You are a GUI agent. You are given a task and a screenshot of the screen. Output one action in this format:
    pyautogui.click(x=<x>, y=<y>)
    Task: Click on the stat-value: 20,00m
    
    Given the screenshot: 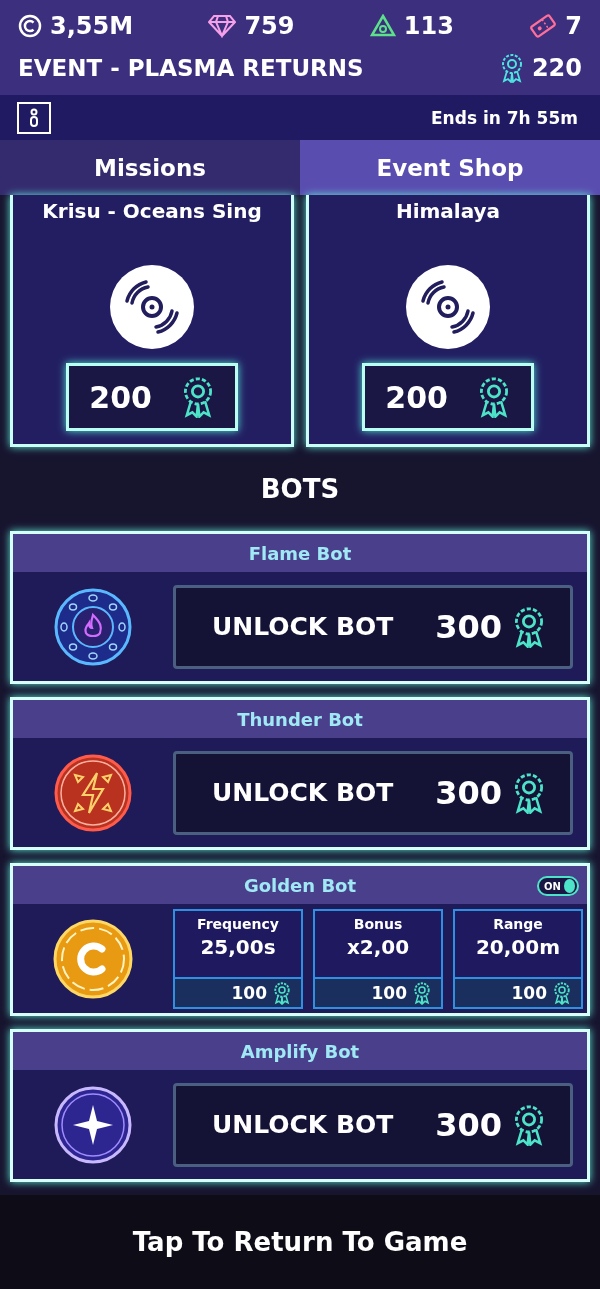 What is the action you would take?
    pyautogui.click(x=518, y=946)
    